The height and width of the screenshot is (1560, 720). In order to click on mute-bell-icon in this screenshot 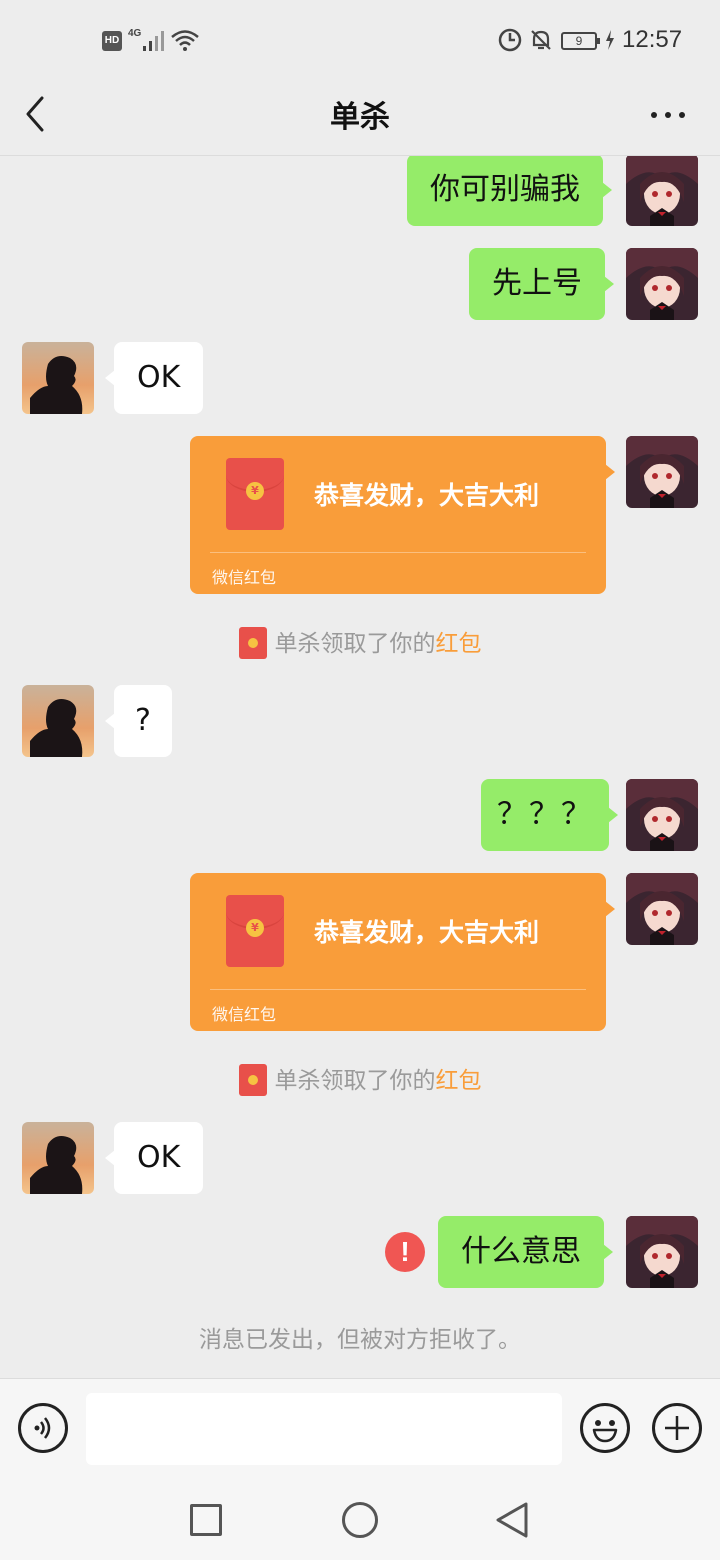, I will do `click(541, 40)`.